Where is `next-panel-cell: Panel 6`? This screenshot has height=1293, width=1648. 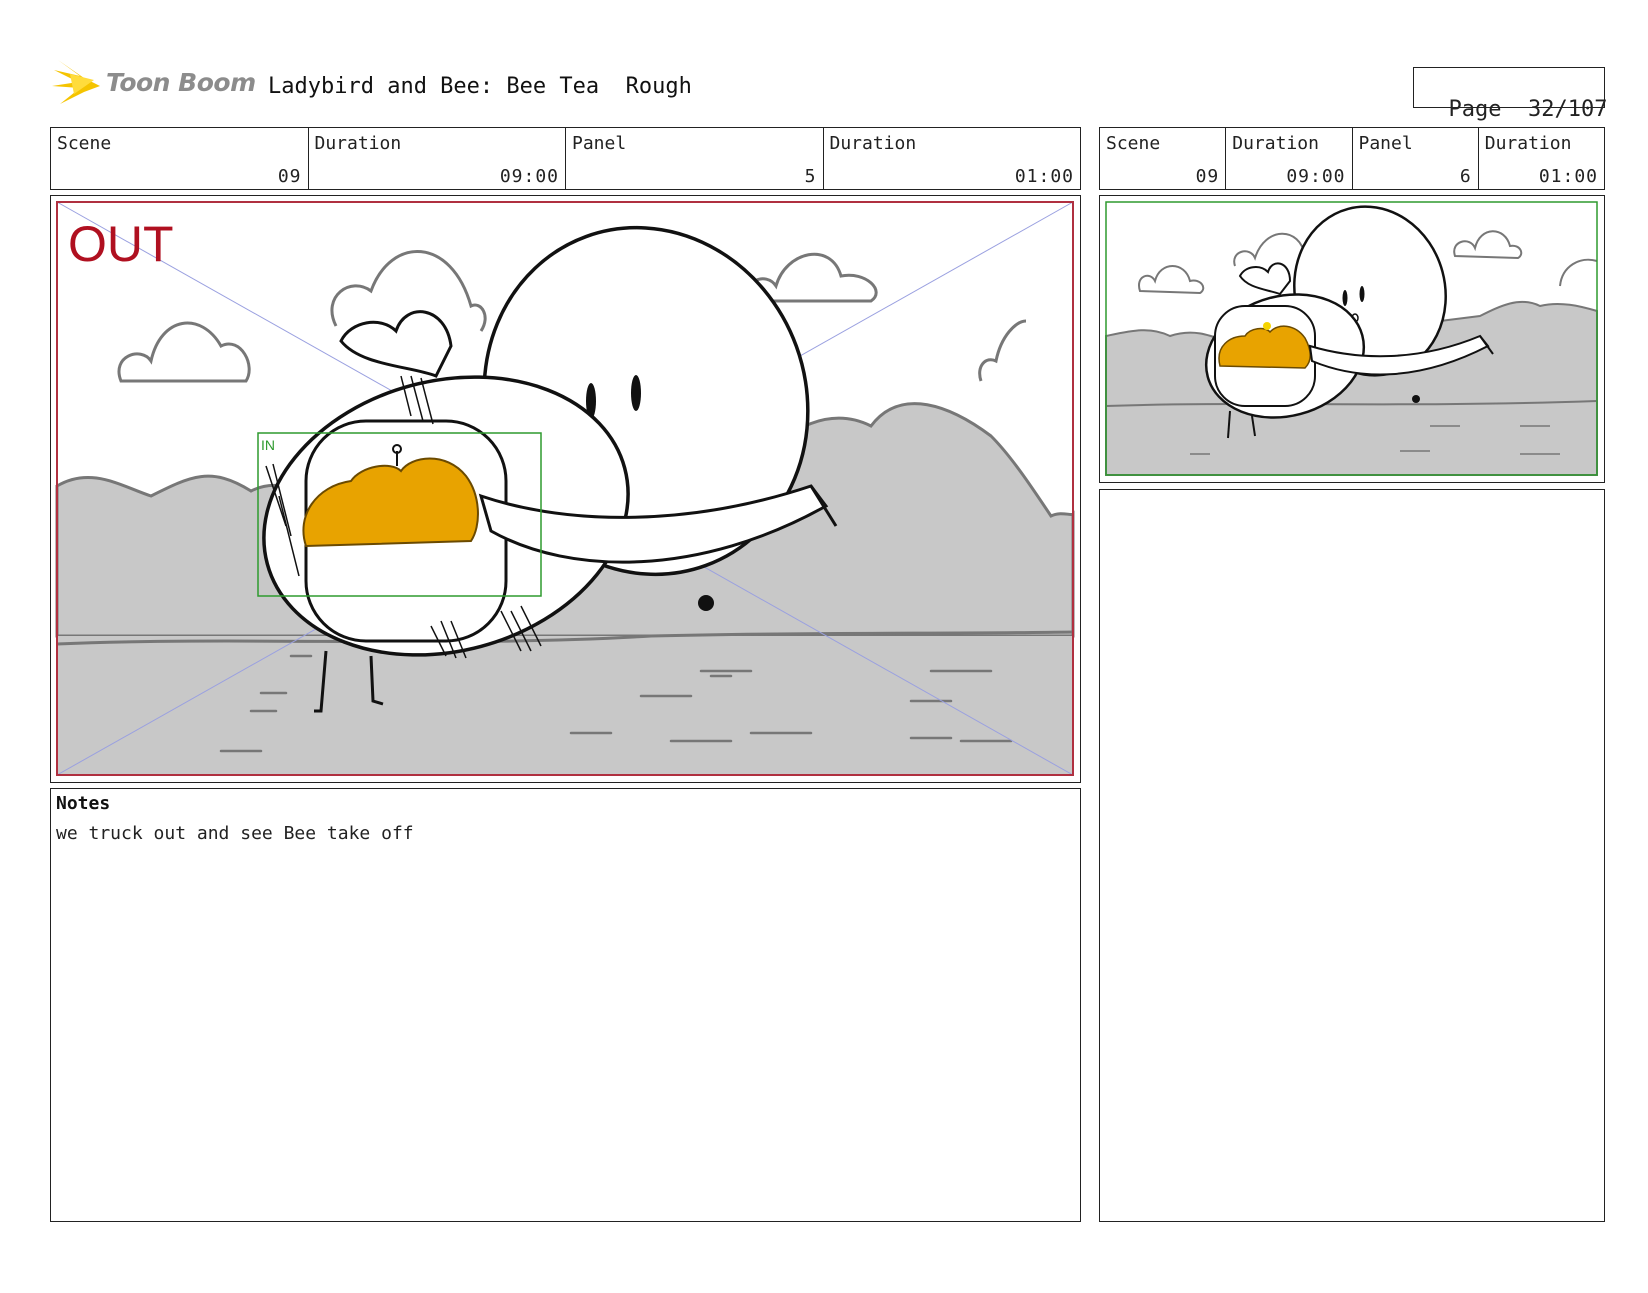 next-panel-cell: Panel 6 is located at coordinates (1416, 158).